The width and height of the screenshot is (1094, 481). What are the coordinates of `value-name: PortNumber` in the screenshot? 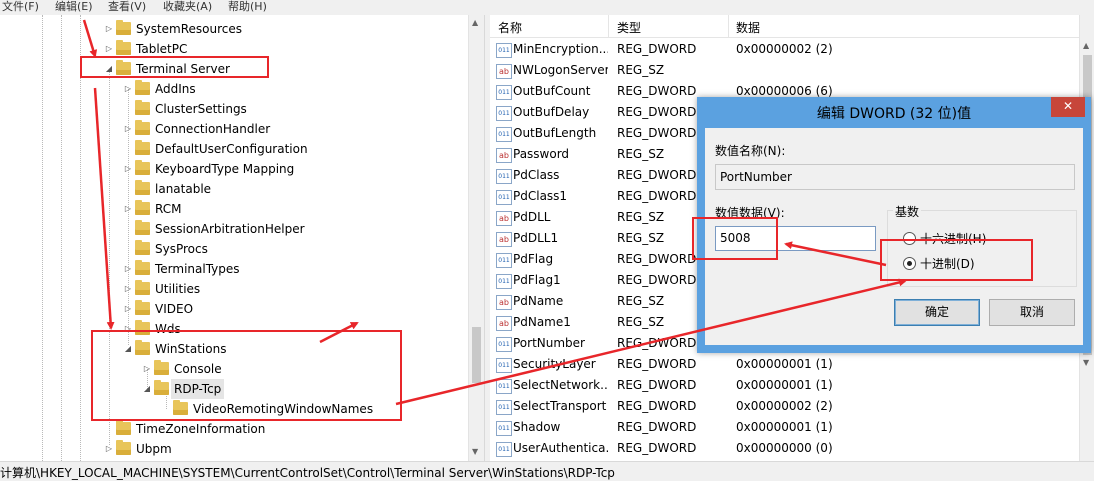 It's located at (549, 343).